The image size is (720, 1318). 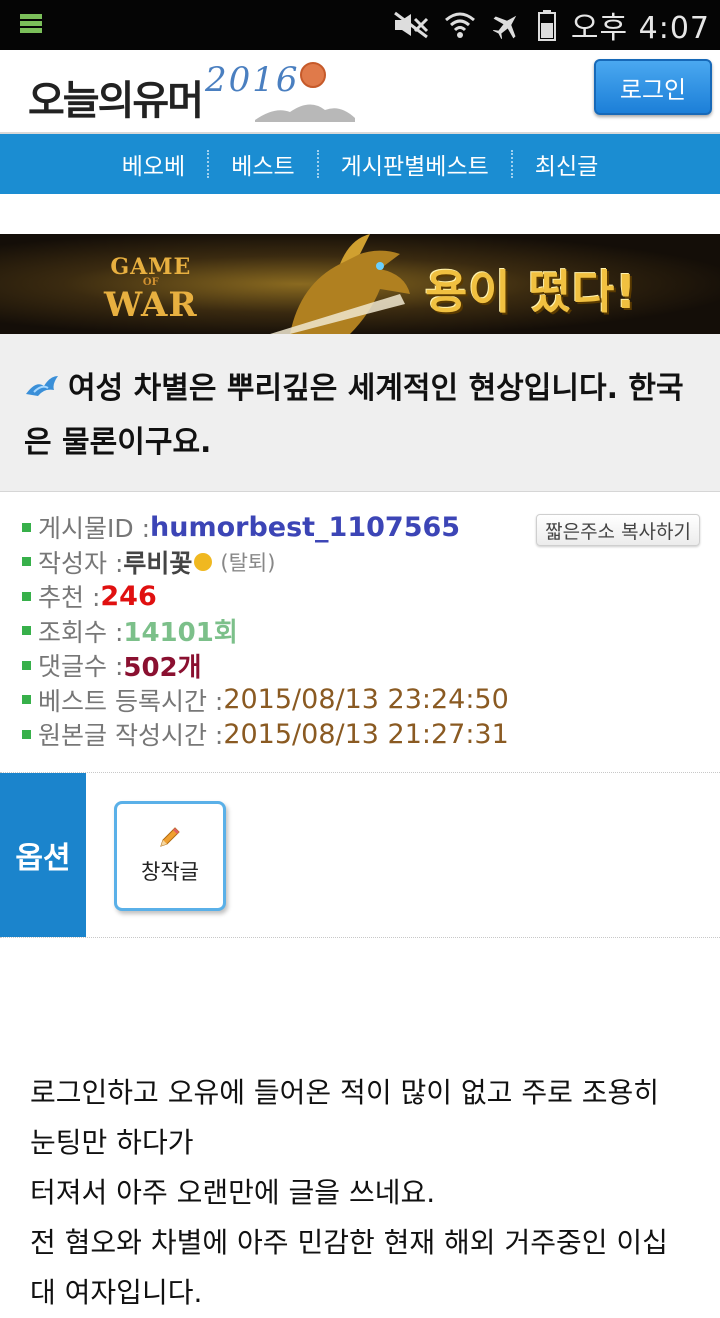 What do you see at coordinates (360, 92) in the screenshot?
I see `site-header: 오늘의유머 2016 로그인` at bounding box center [360, 92].